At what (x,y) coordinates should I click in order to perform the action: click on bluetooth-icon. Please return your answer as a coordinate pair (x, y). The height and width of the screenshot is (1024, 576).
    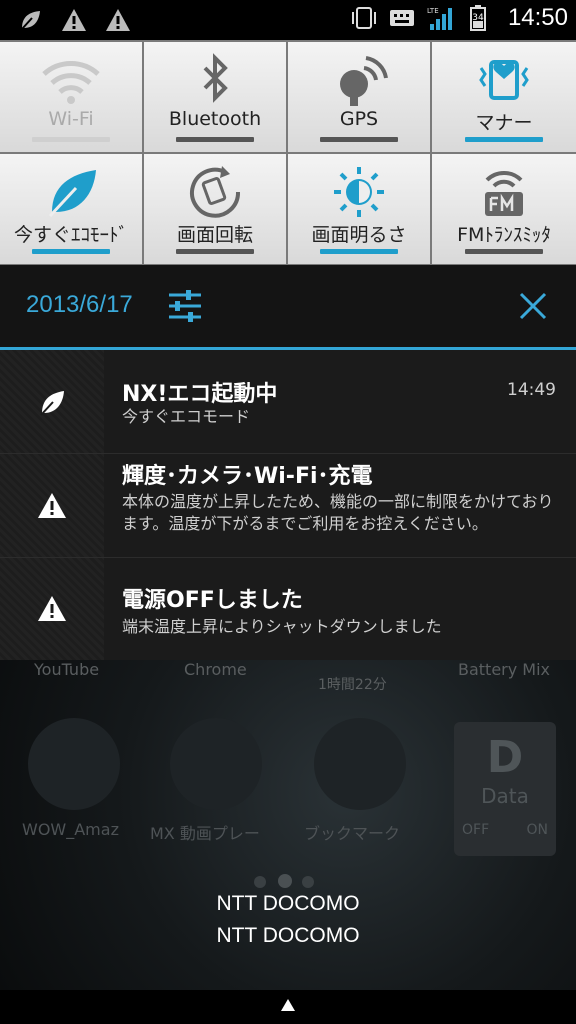
    Looking at the image, I should click on (215, 78).